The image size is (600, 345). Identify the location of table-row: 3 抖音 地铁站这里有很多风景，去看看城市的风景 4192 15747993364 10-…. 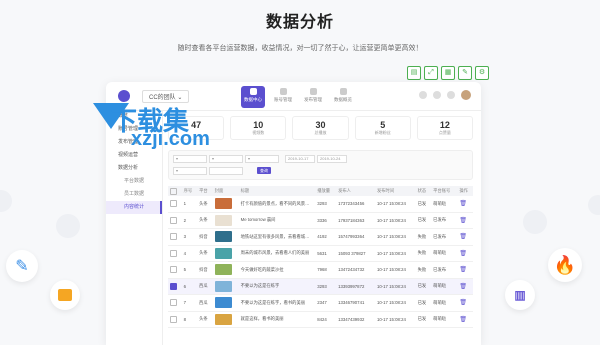
(320, 237).